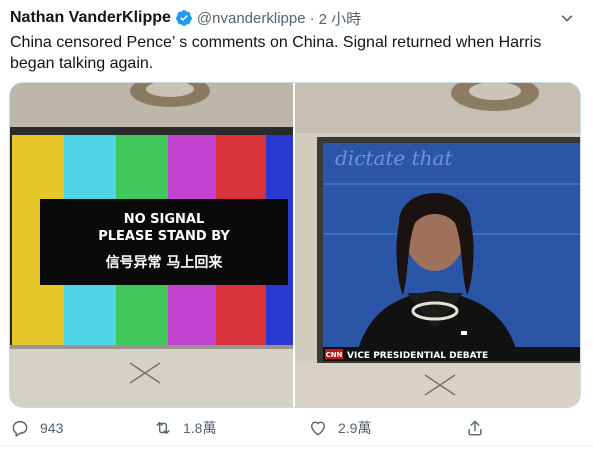 The width and height of the screenshot is (593, 456). Describe the element at coordinates (251, 18) in the screenshot. I see `author-handle: @nvanderklippe` at that location.